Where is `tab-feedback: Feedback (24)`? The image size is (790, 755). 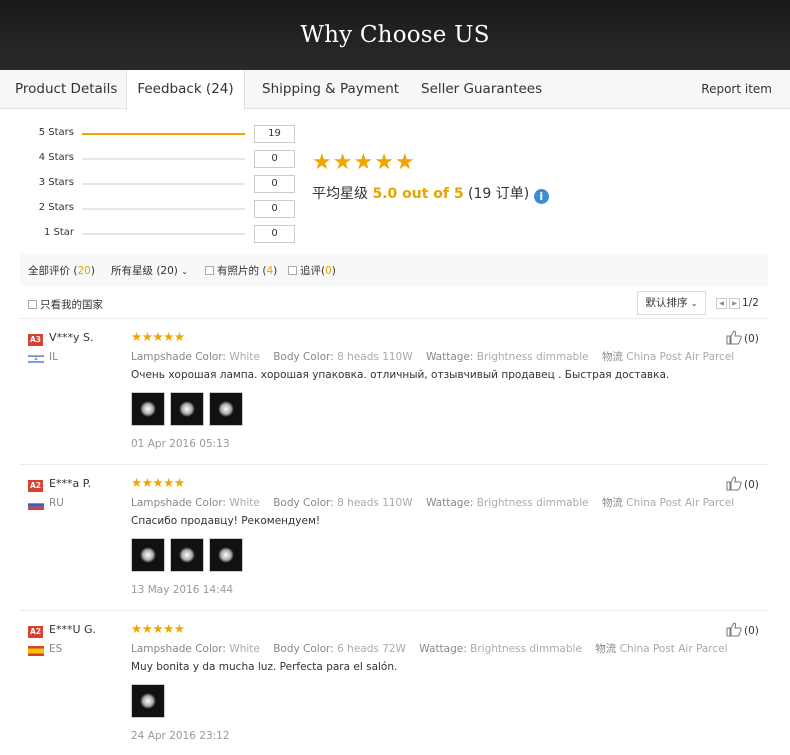 tab-feedback: Feedback (24) is located at coordinates (185, 90).